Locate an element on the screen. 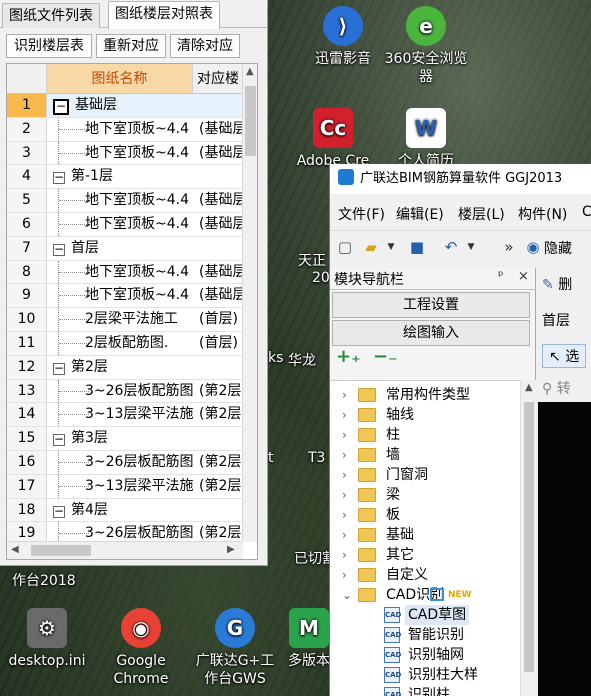 The image size is (591, 696). table-row: 5 地下室顶板~4.4 (基础层 is located at coordinates (125, 201).